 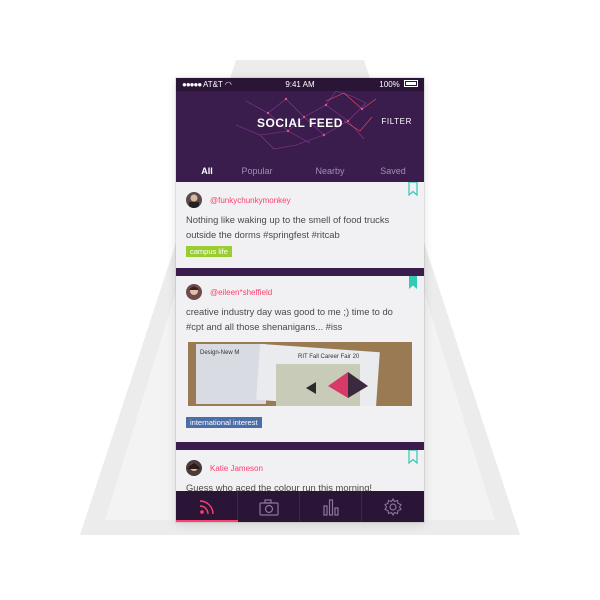 I want to click on photo-caption: RIT Fall Career Fair 20, so click(x=329, y=357).